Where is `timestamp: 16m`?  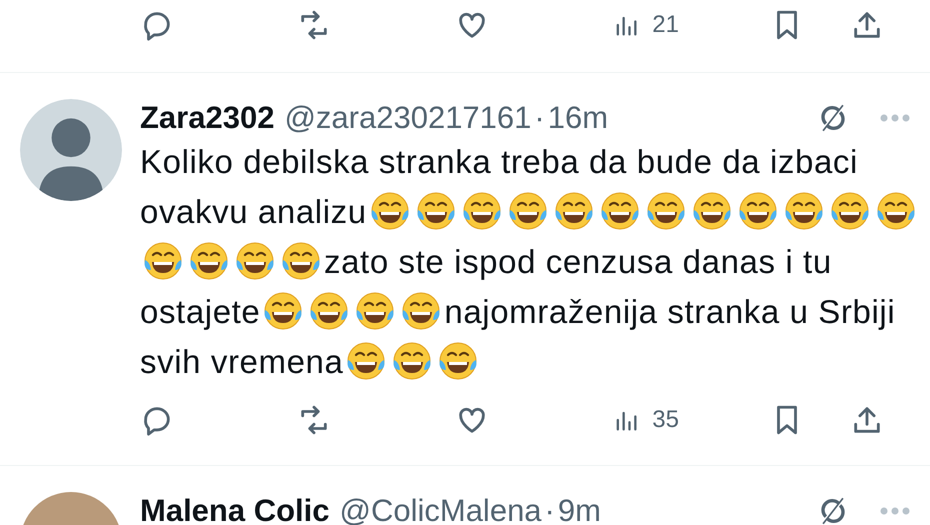
timestamp: 16m is located at coordinates (578, 118).